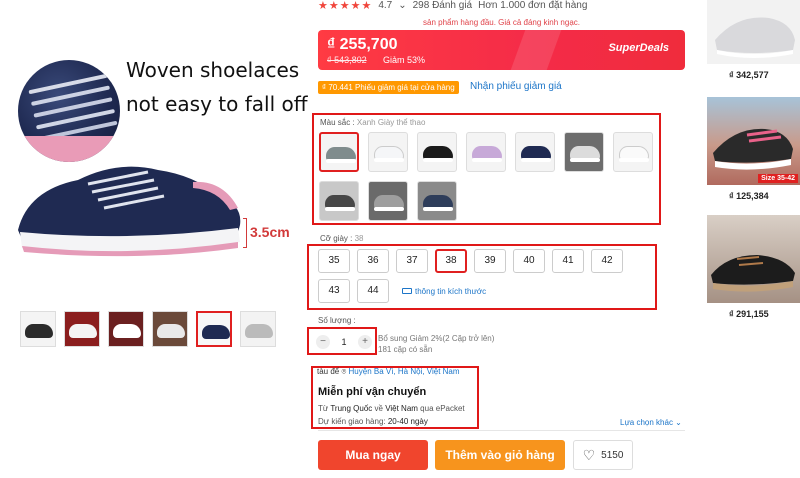 The height and width of the screenshot is (478, 800). I want to click on color-label: Màu sắc : Xanh Giày thể thao, so click(372, 122).